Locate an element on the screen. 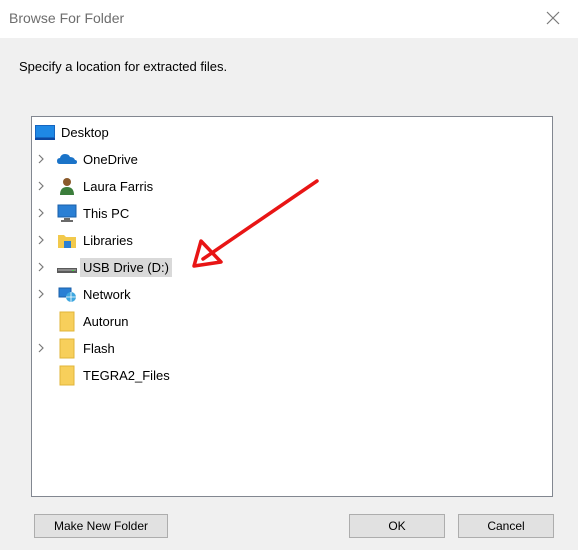 The height and width of the screenshot is (550, 578). user-icon is located at coordinates (67, 186).